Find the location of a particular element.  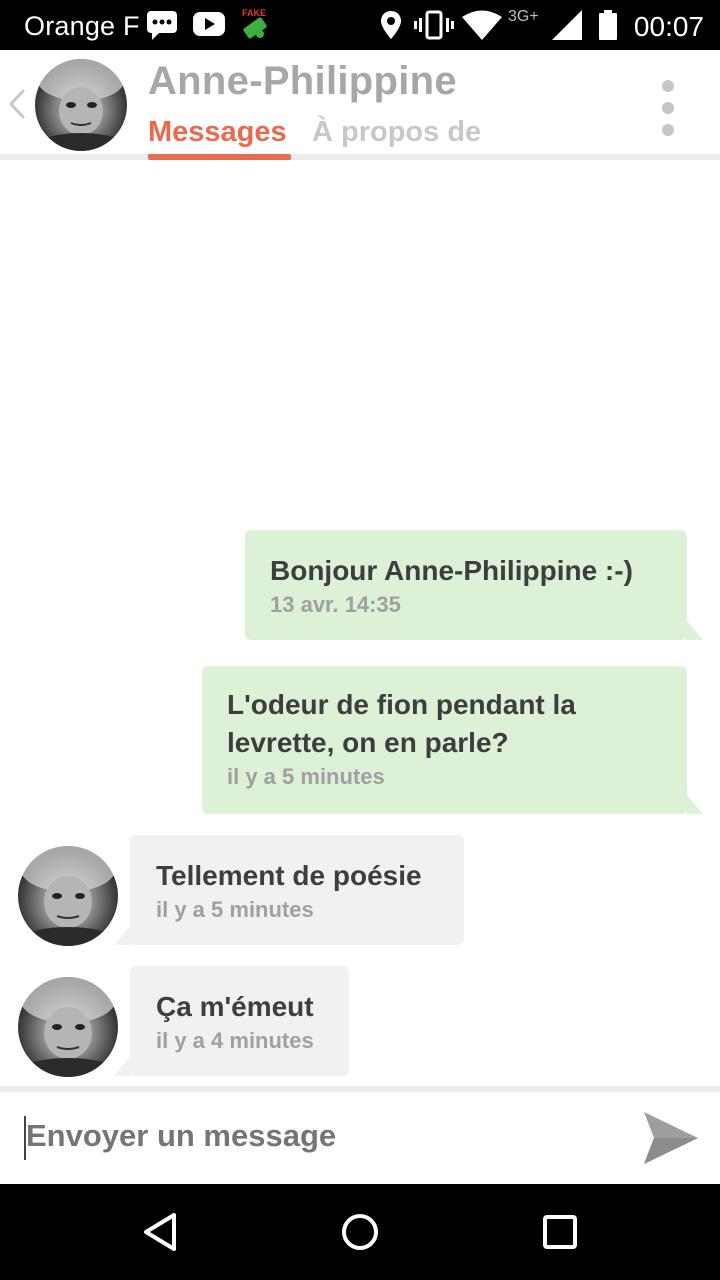

wifi-icon is located at coordinates (482, 28).